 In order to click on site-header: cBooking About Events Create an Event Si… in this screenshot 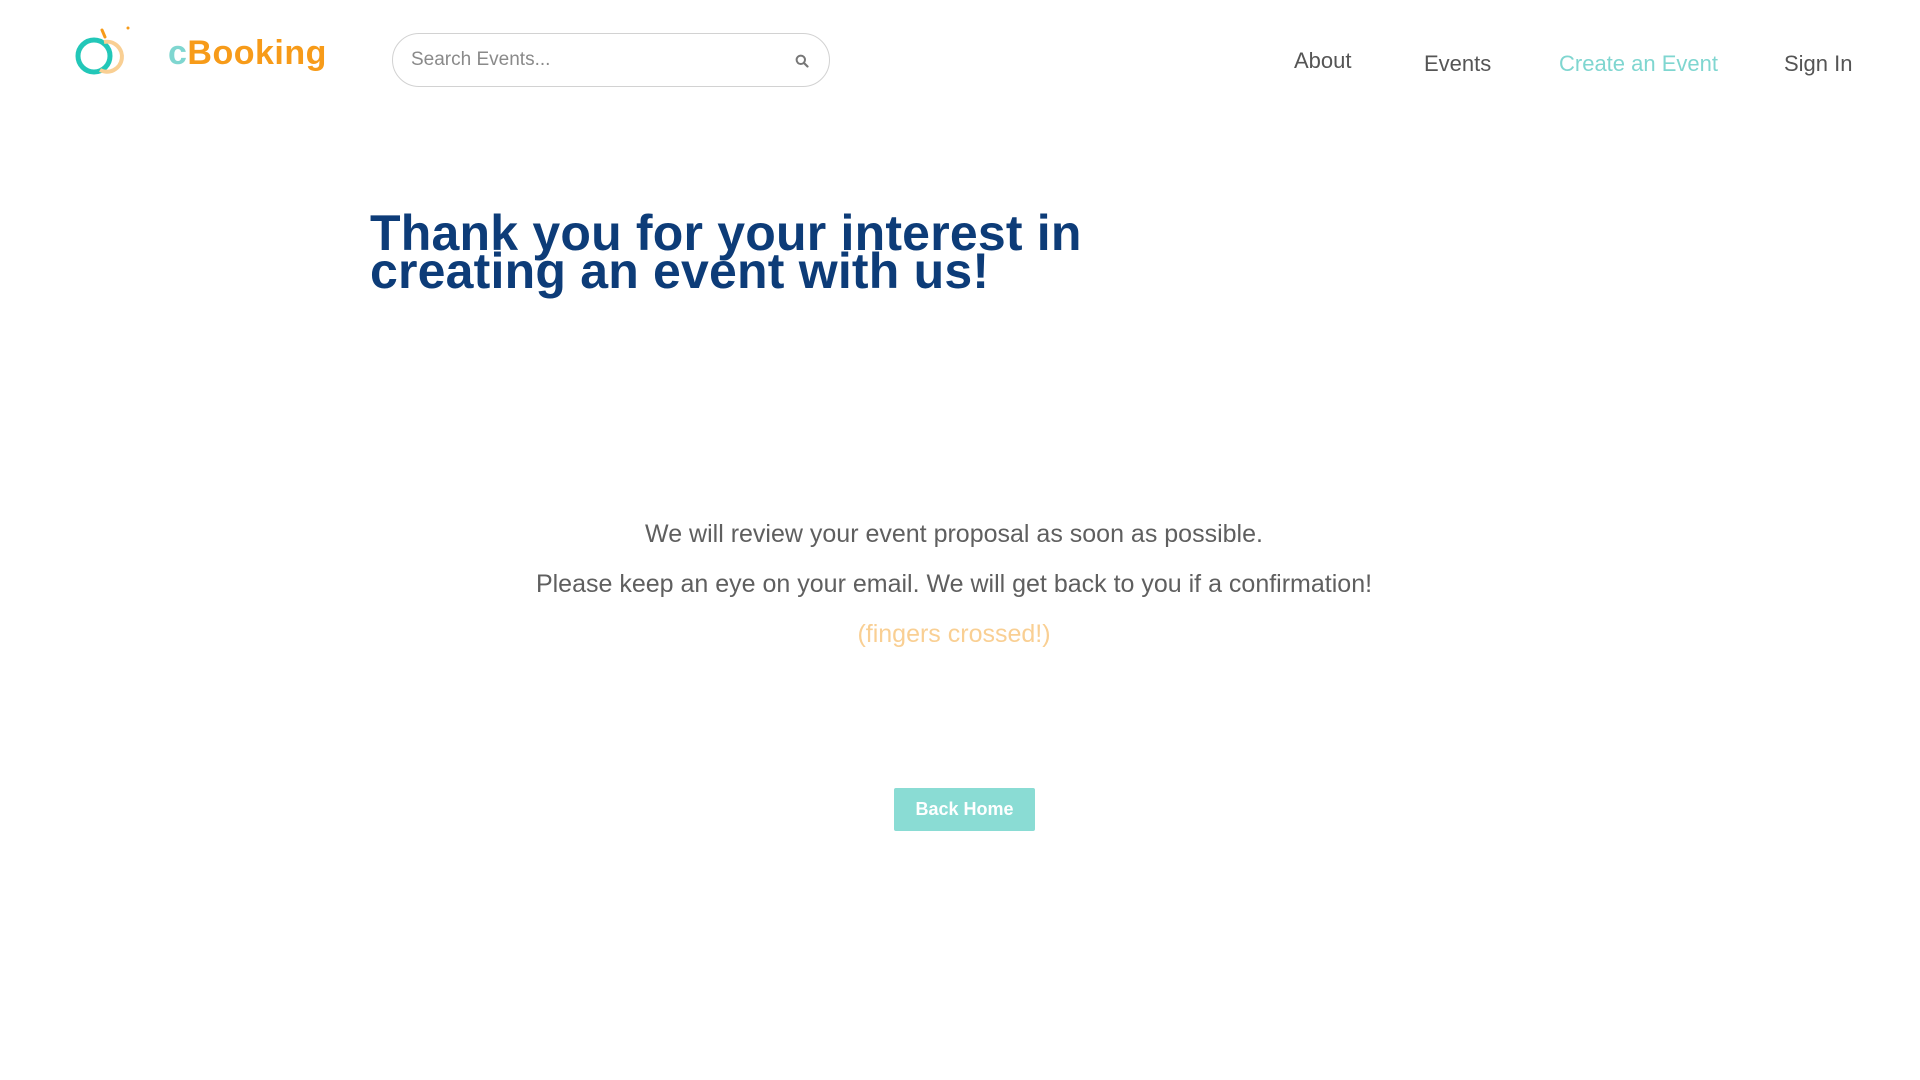, I will do `click(960, 60)`.